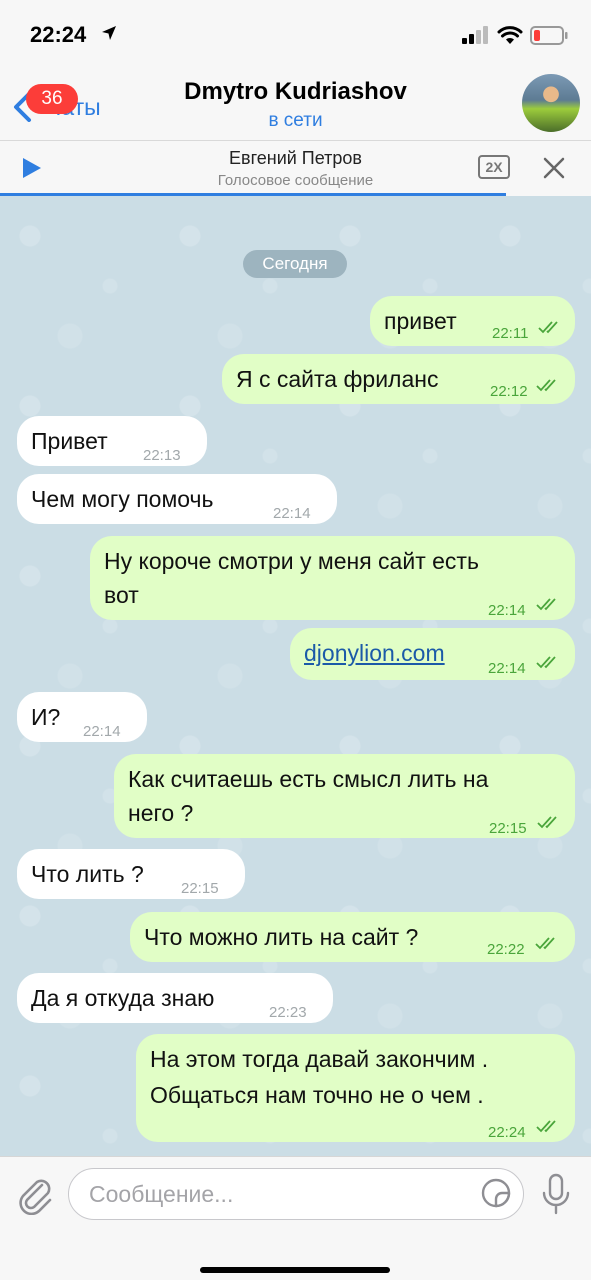 The height and width of the screenshot is (1280, 591). I want to click on message-incoming: И? 22:14, so click(82, 717).